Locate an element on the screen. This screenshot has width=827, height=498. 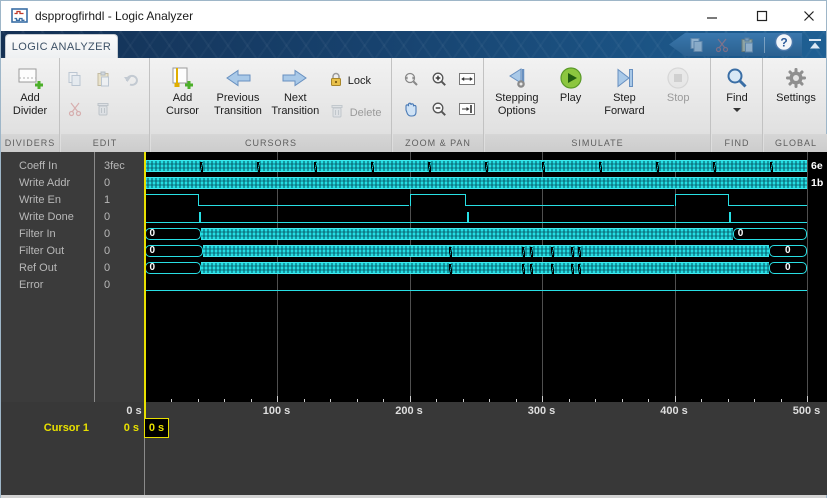
signal-row: Filter Out 0 is located at coordinates (72, 251).